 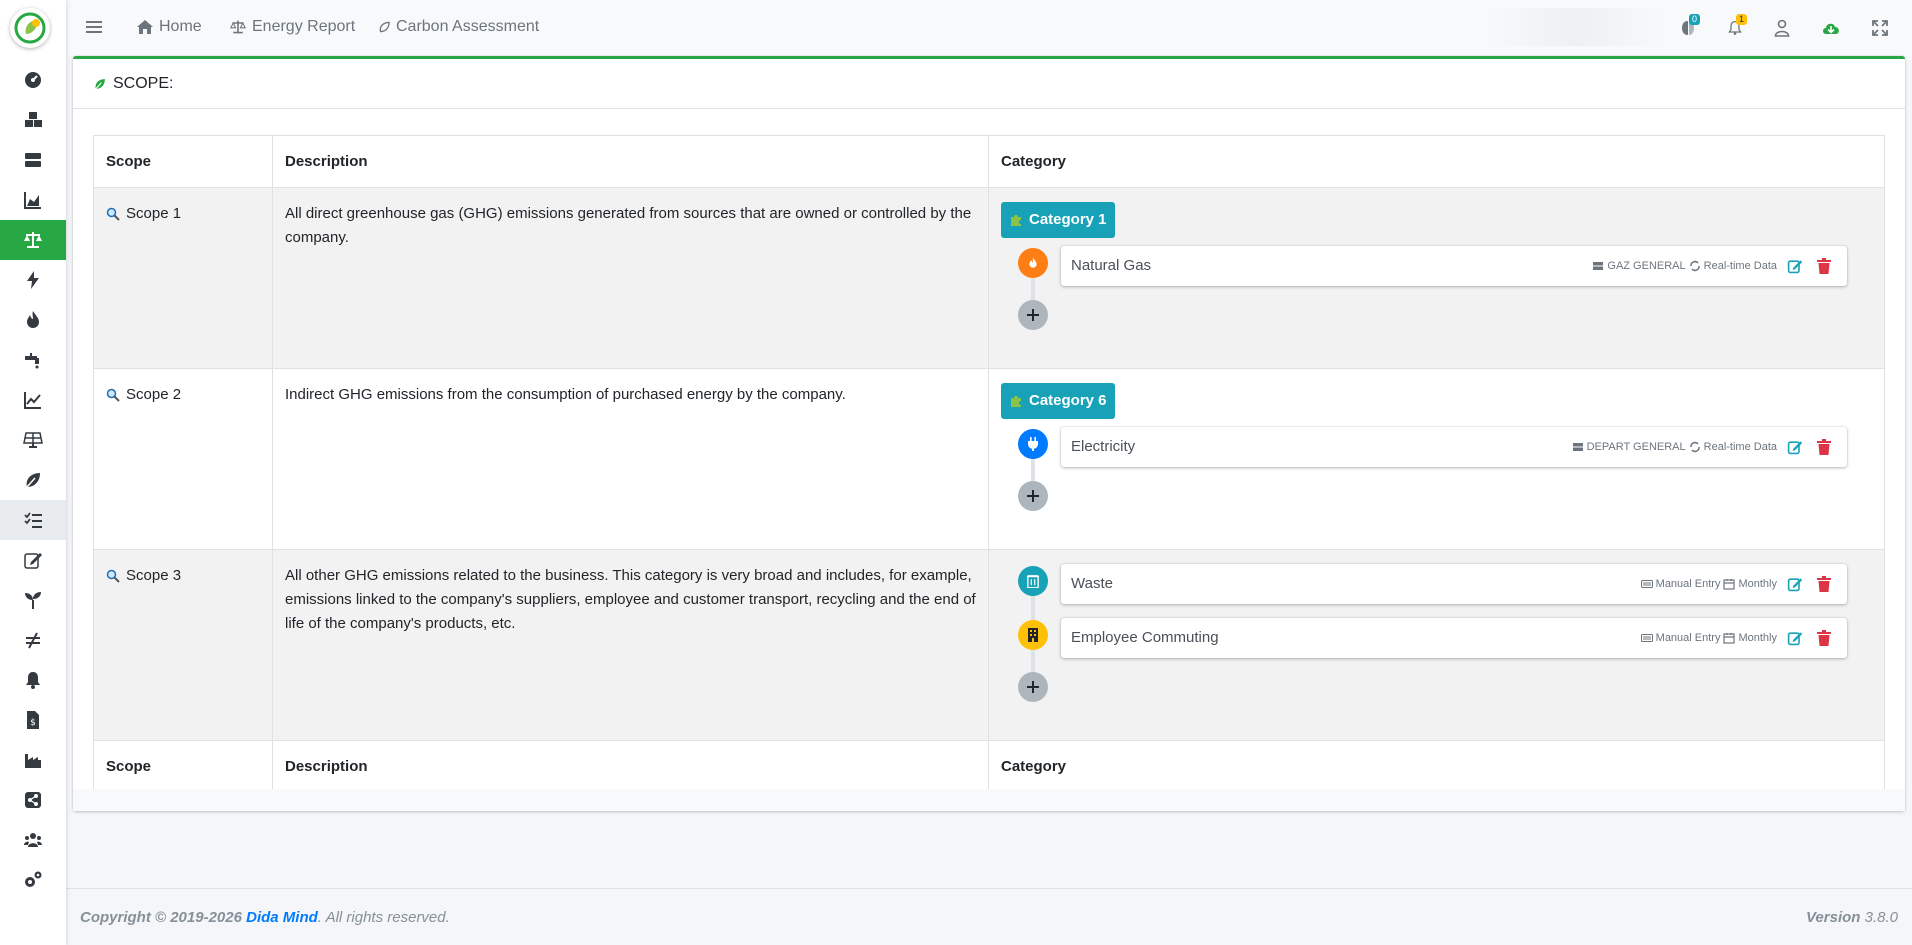 I want to click on header-scope: Scope, so click(x=183, y=161).